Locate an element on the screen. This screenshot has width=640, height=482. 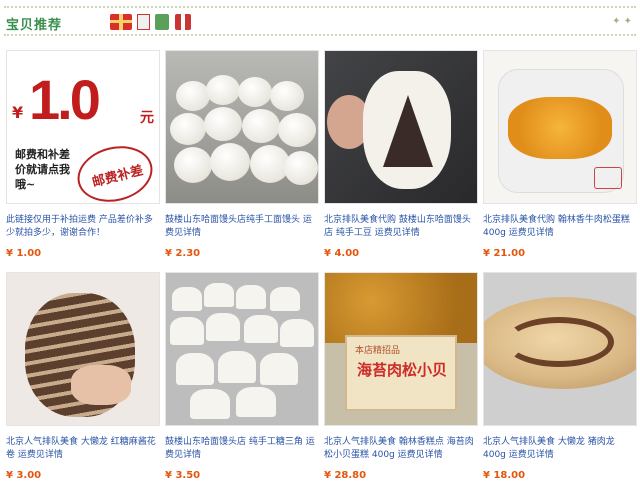
product-title-link: 鼓楼山东哈面馒头店纯手工面馒头 运费见详情 is located at coordinates (242, 227).